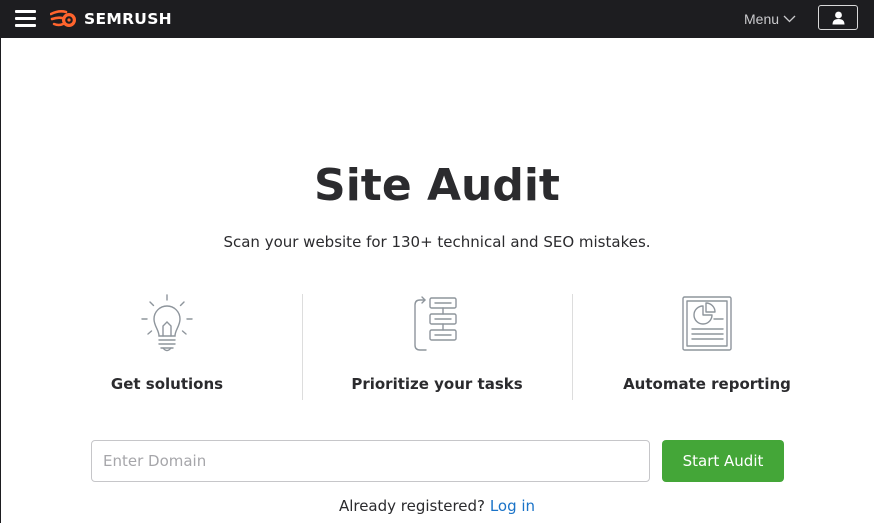  I want to click on login-link: Log in, so click(512, 506).